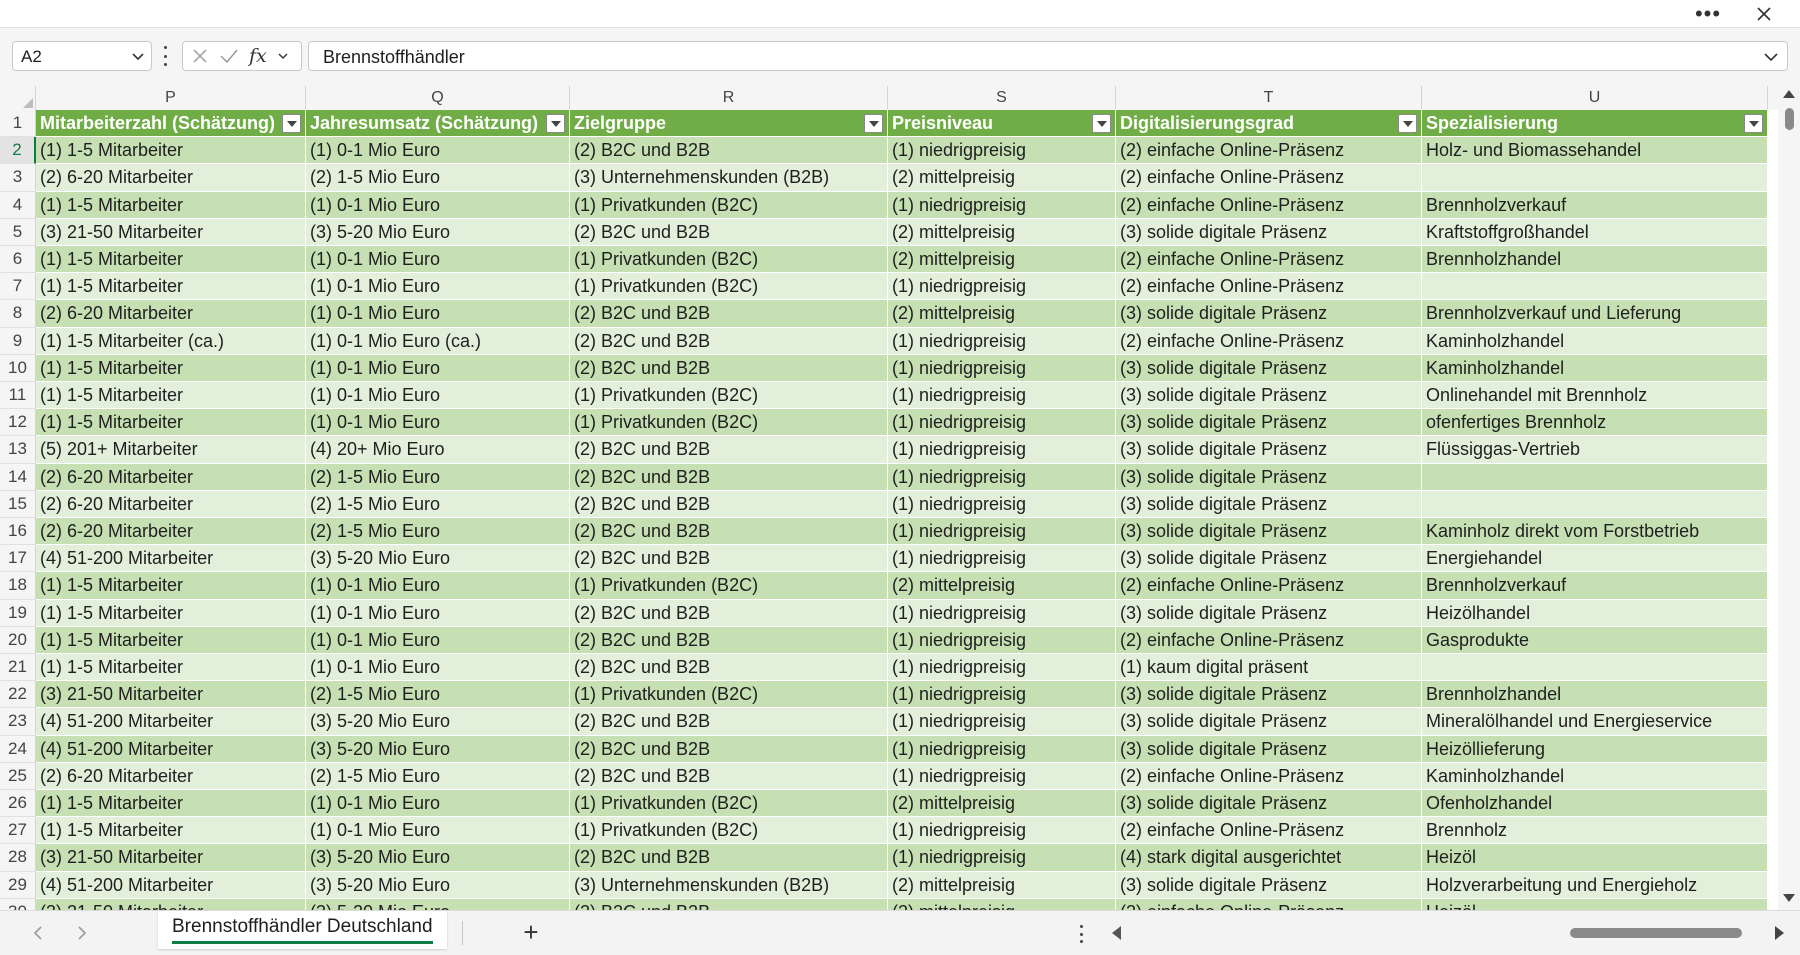  What do you see at coordinates (18, 749) in the screenshot?
I see `row-number: 24` at bounding box center [18, 749].